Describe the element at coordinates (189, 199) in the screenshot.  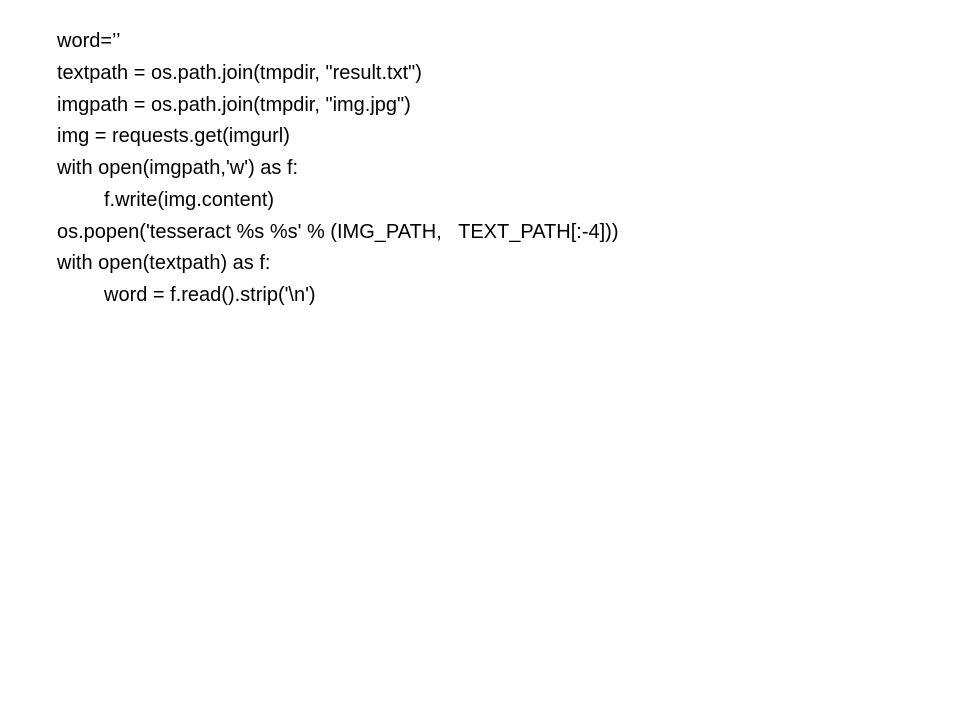
I see `code-line-write-img: f.write(img.content)` at that location.